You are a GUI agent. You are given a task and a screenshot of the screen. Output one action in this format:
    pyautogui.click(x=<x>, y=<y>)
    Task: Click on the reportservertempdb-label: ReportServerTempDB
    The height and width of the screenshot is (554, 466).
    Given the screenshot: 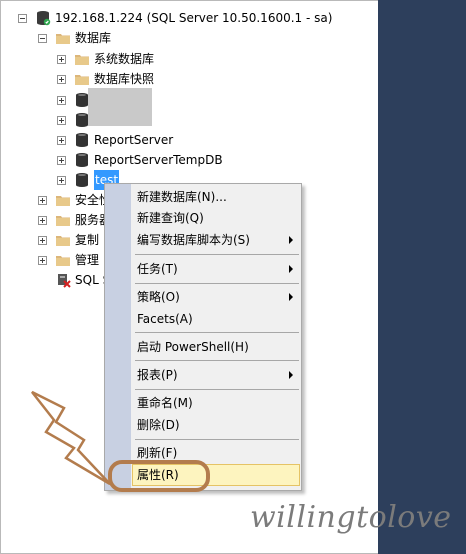 What is the action you would take?
    pyautogui.click(x=158, y=160)
    